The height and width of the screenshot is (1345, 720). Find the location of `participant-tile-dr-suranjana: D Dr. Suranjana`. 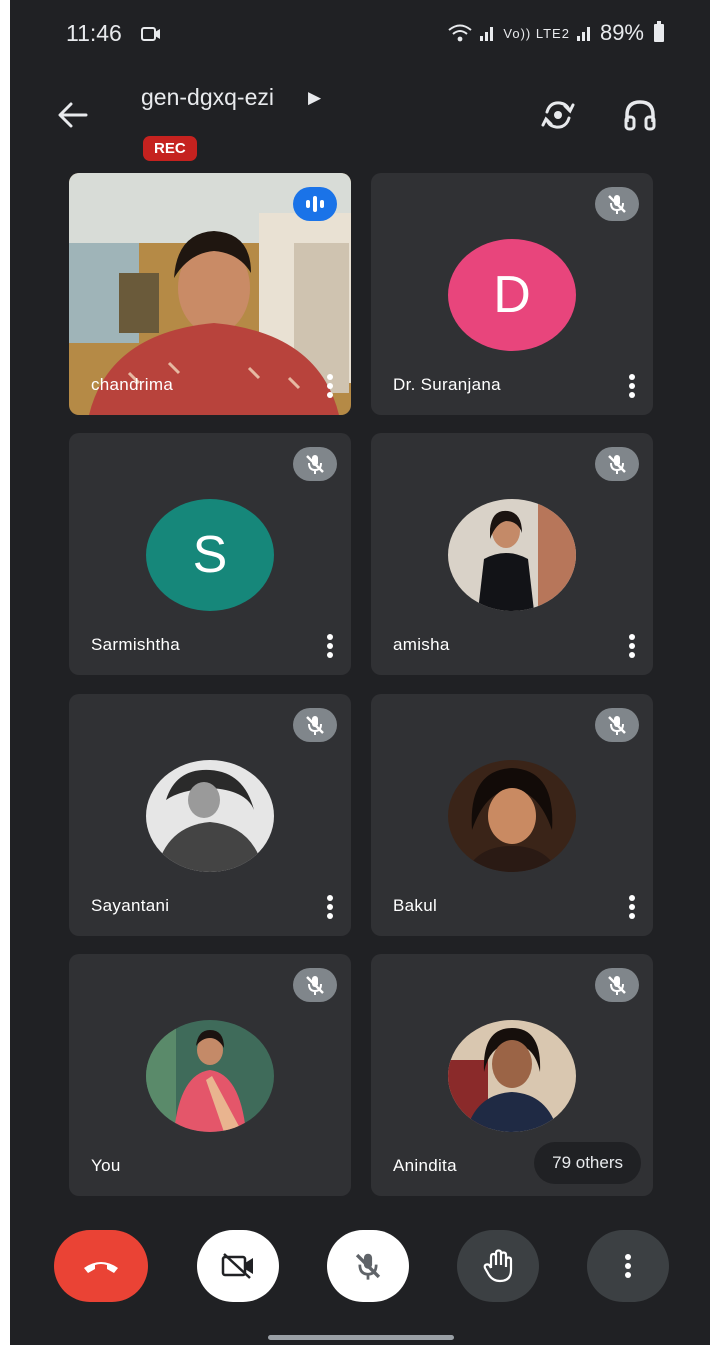

participant-tile-dr-suranjana: D Dr. Suranjana is located at coordinates (512, 294).